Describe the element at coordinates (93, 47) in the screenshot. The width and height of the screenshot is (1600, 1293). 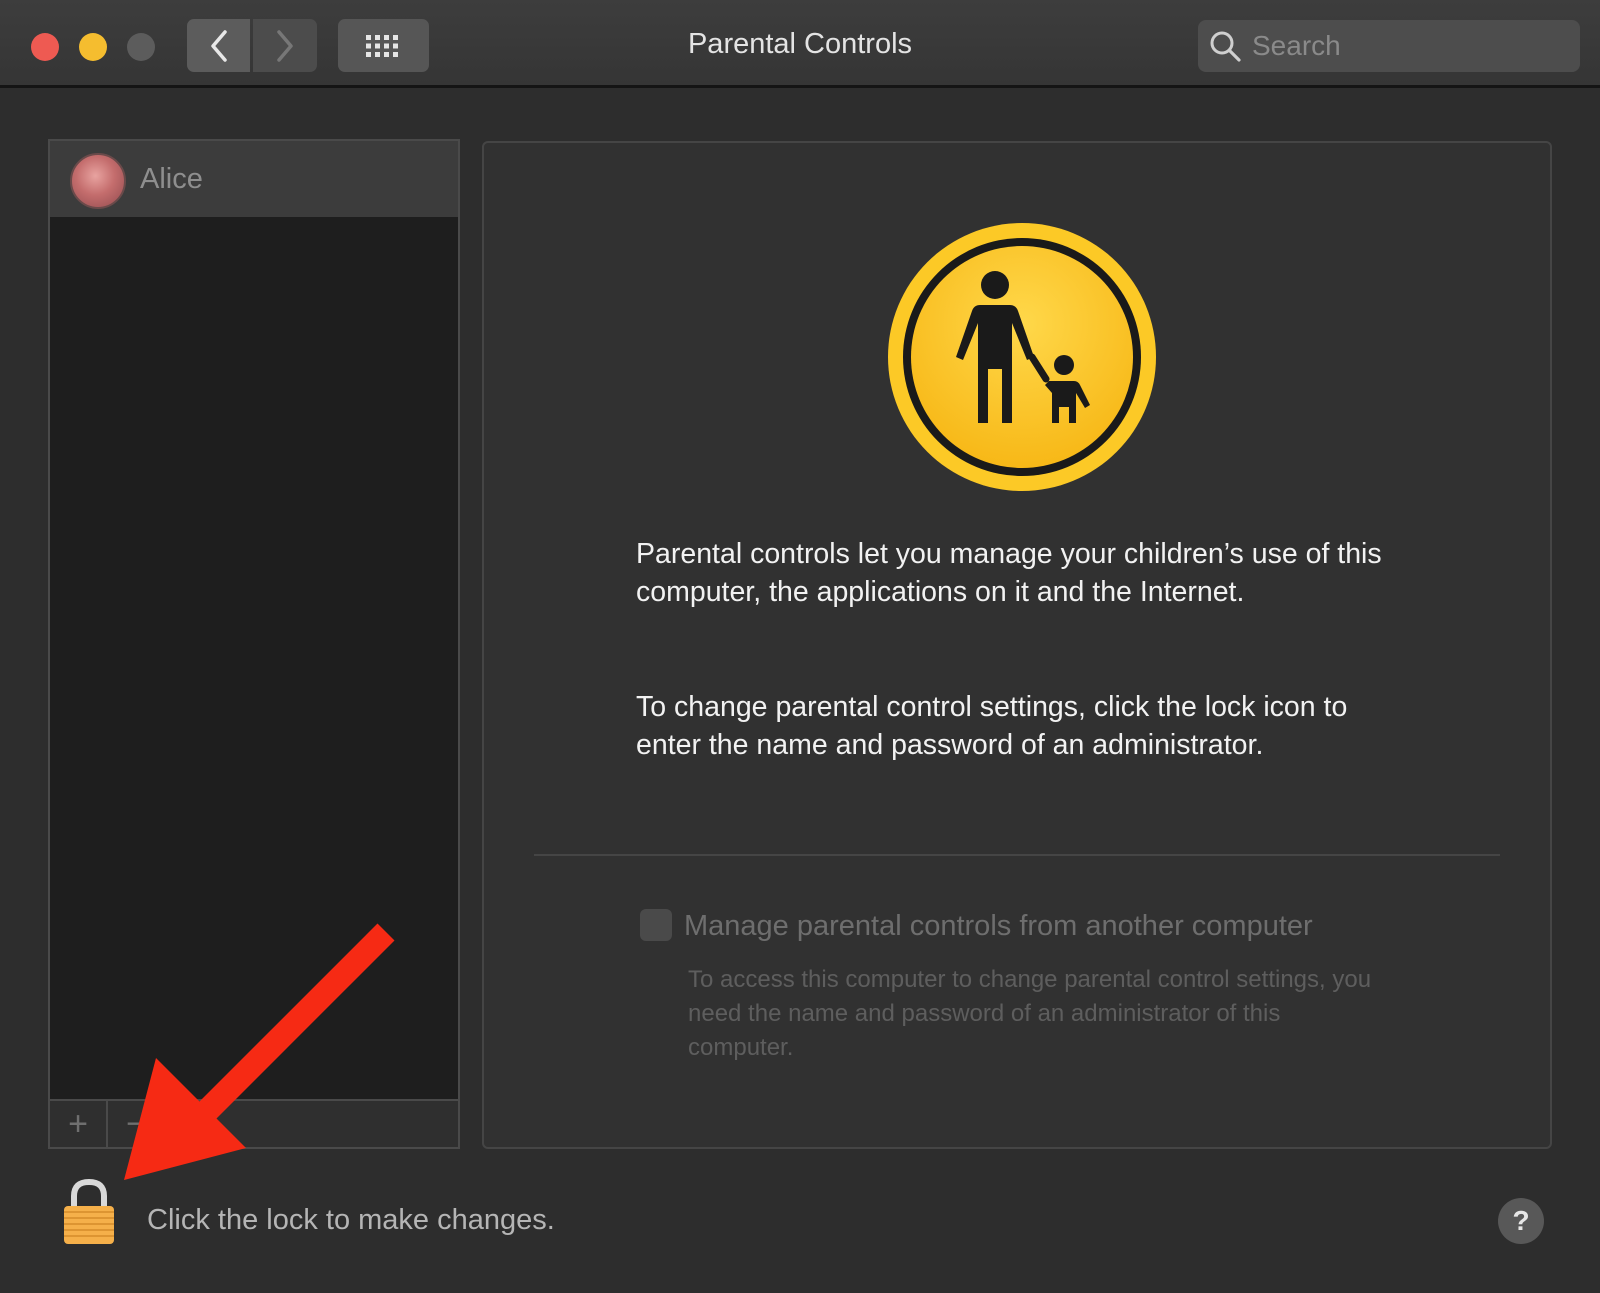
I see `minimize-button` at that location.